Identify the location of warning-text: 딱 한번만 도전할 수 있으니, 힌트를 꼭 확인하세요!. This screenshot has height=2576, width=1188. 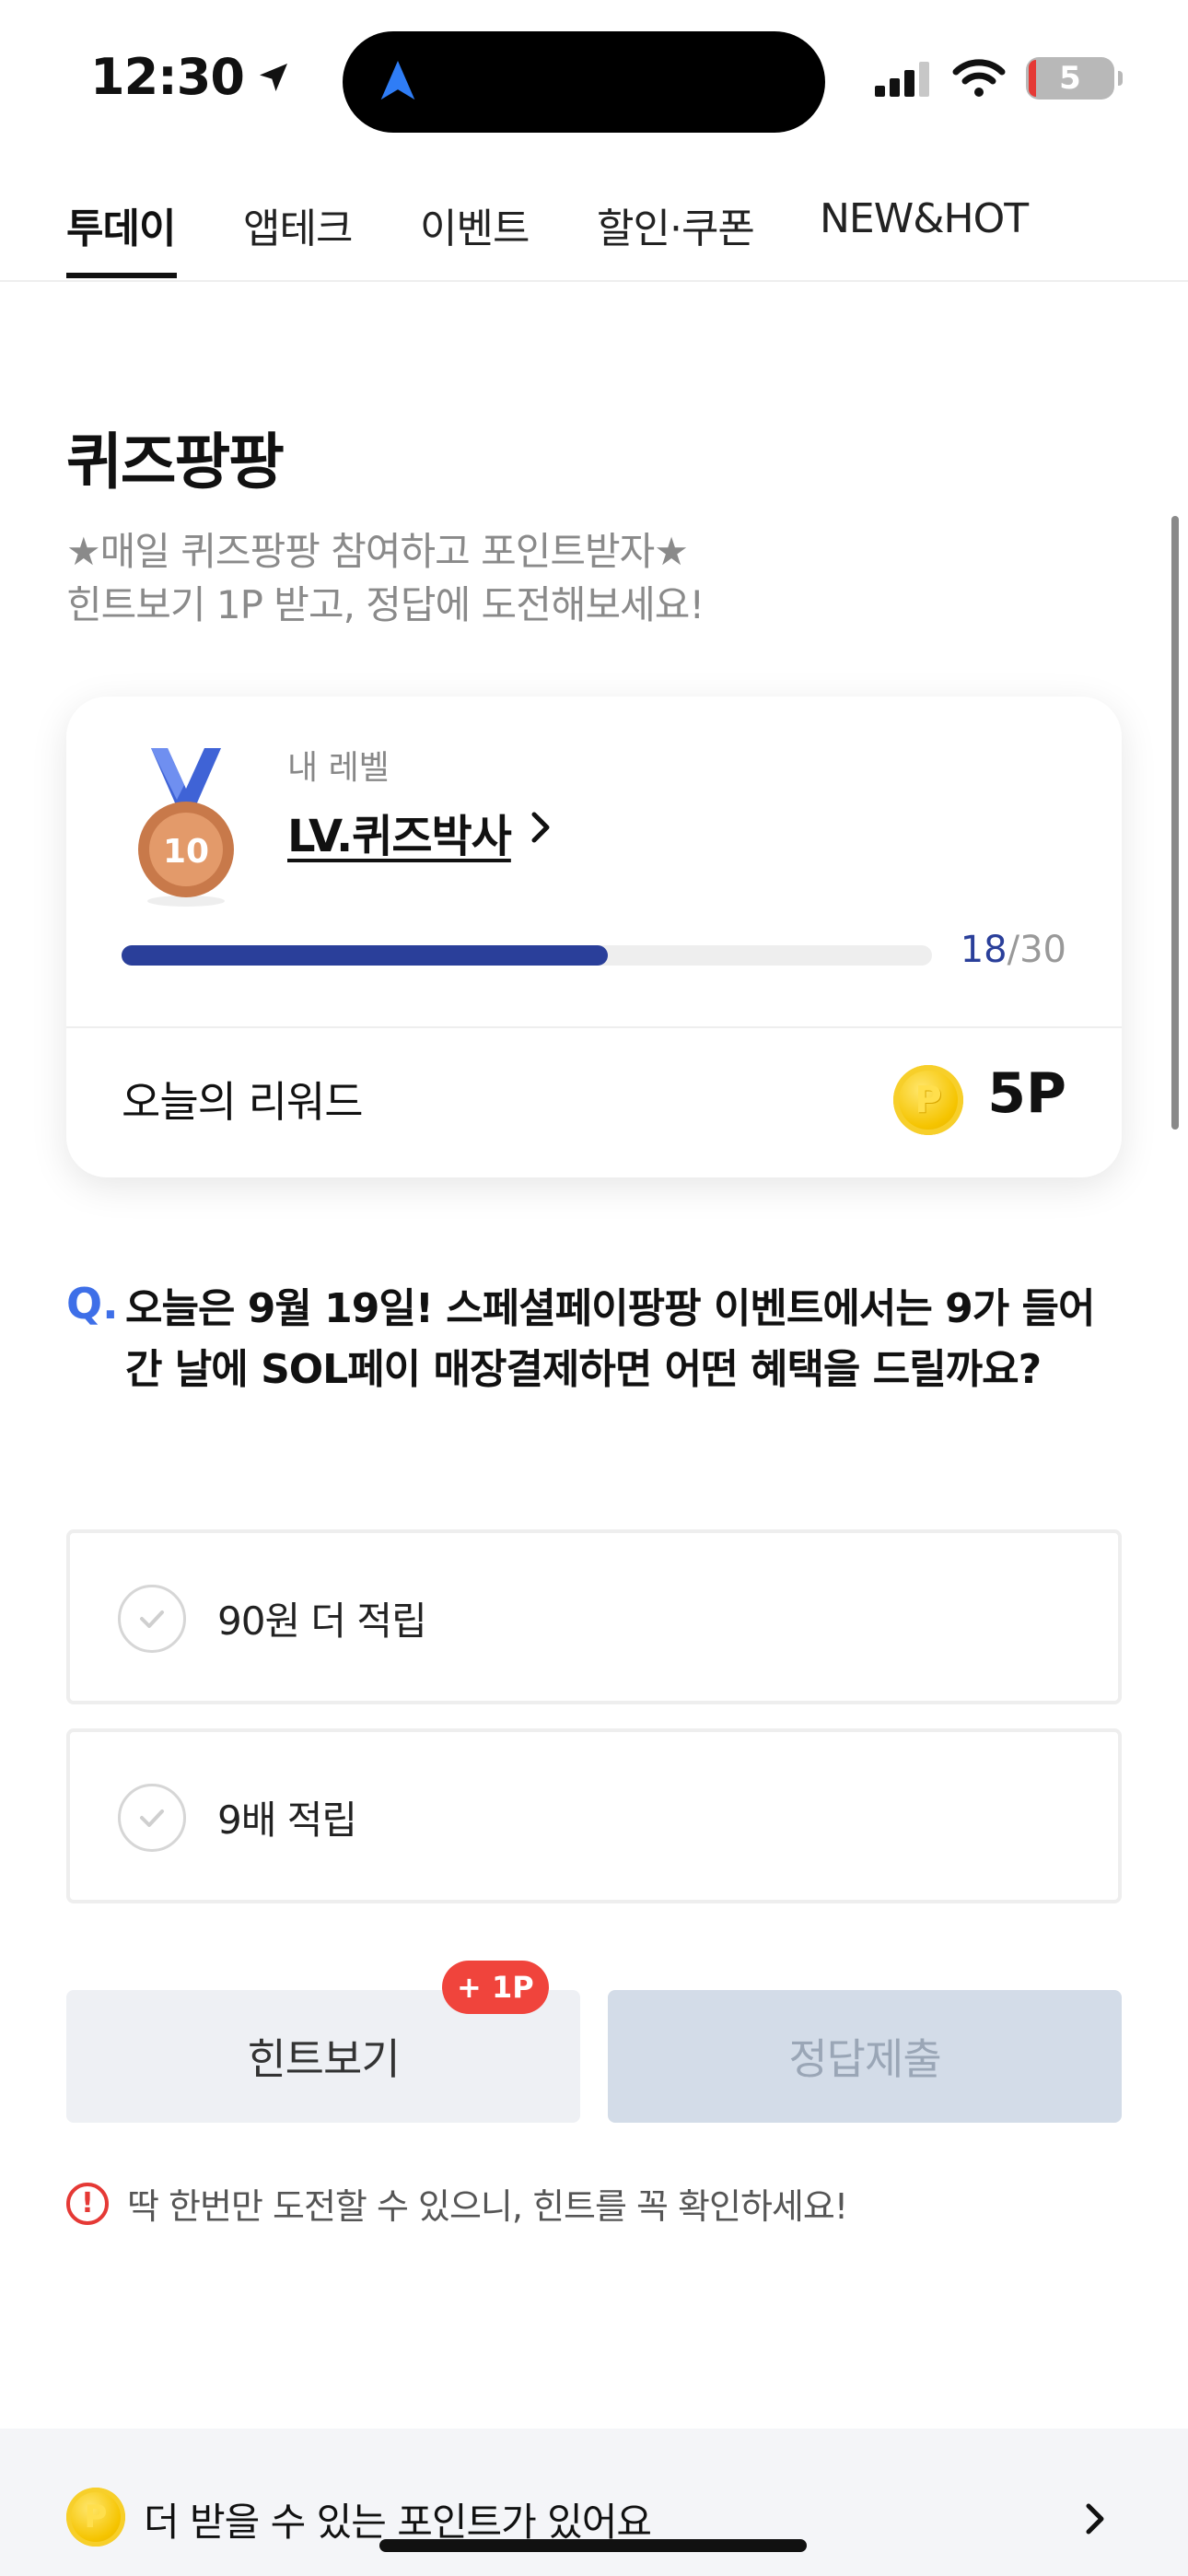
(487, 2206).